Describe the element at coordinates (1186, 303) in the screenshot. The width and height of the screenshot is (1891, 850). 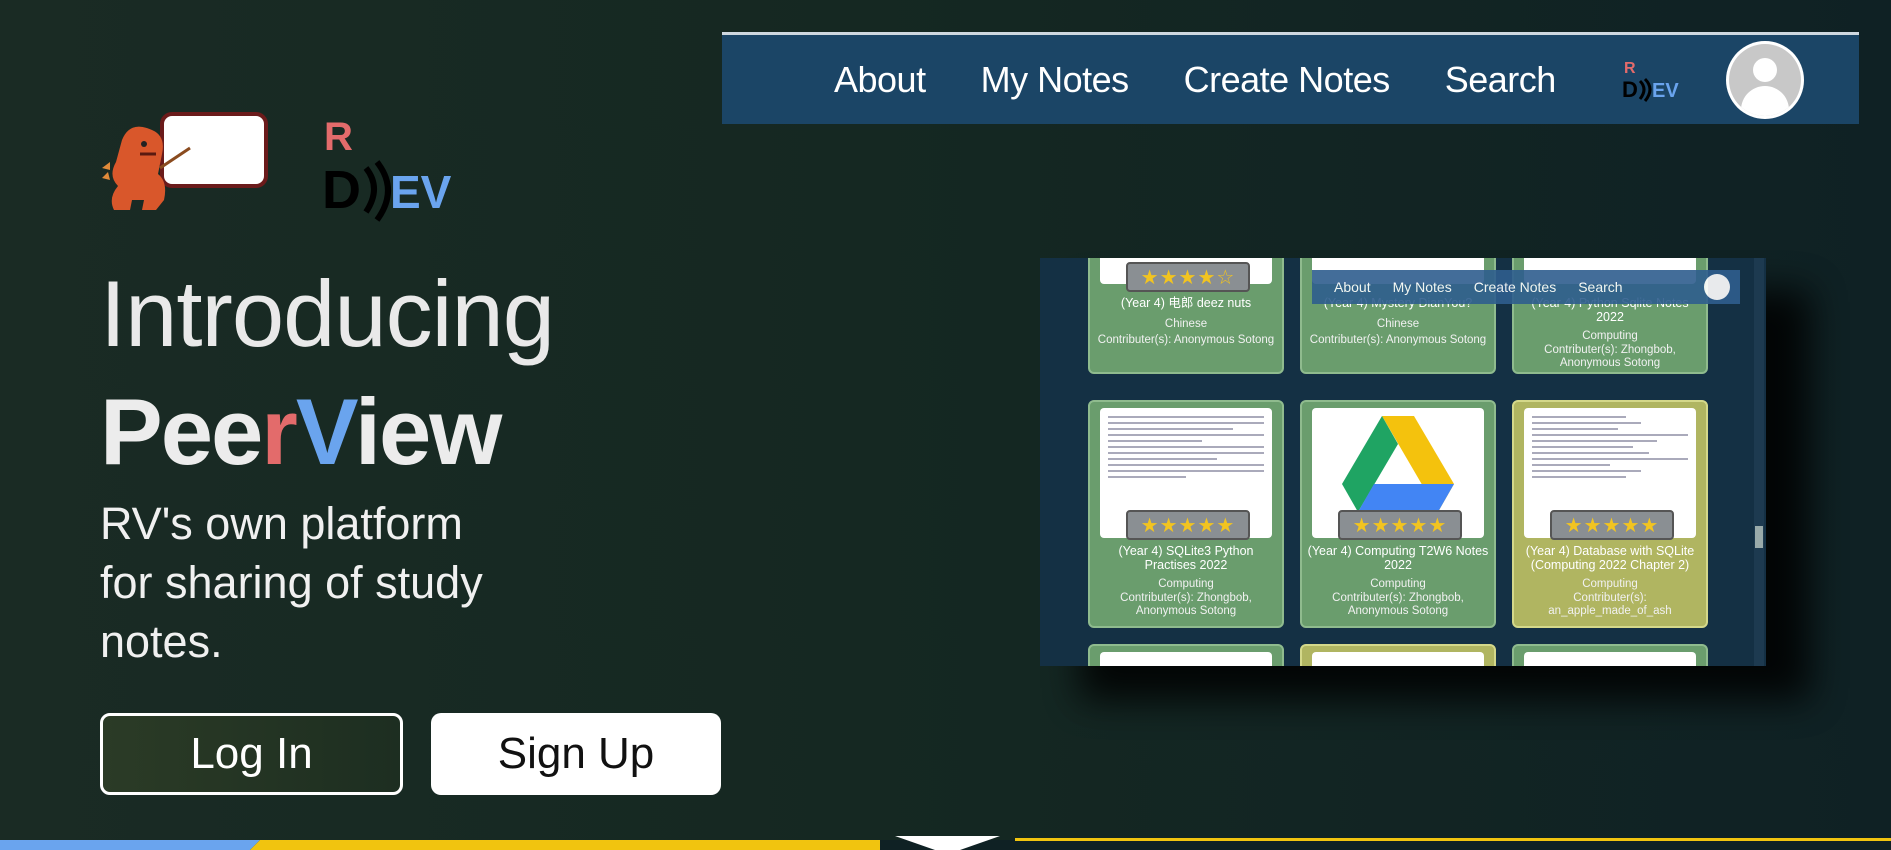
I see `card-title: (Year 4) 电郎 deez nuts` at that location.